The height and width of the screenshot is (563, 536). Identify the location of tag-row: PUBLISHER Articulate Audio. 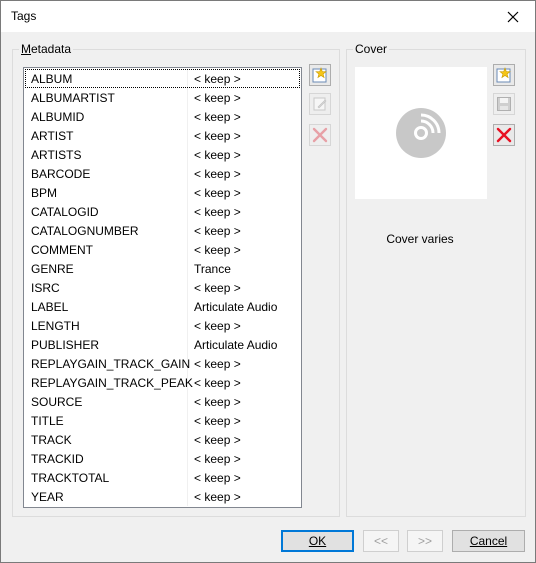
(162, 344).